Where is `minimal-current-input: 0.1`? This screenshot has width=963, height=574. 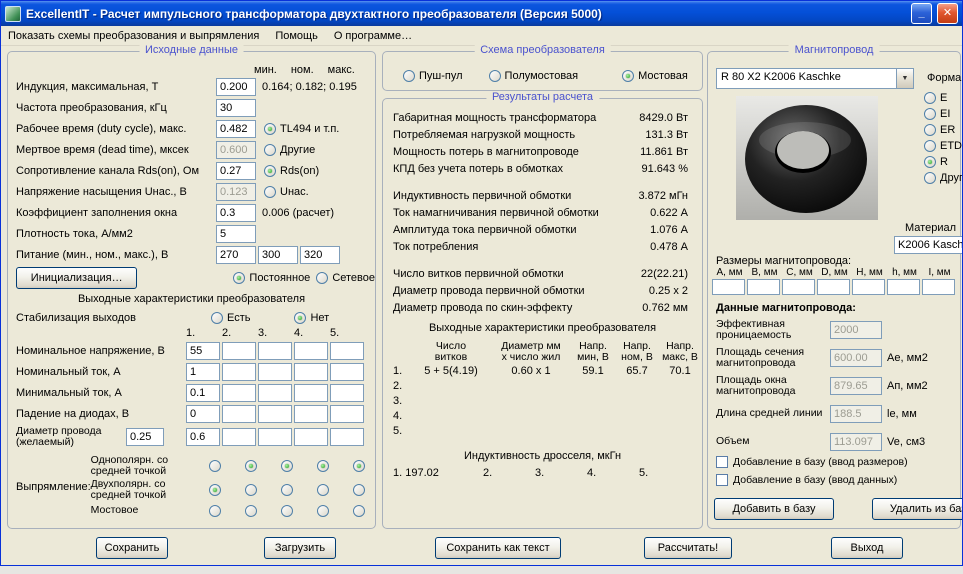
minimal-current-input: 0.1 is located at coordinates (203, 392).